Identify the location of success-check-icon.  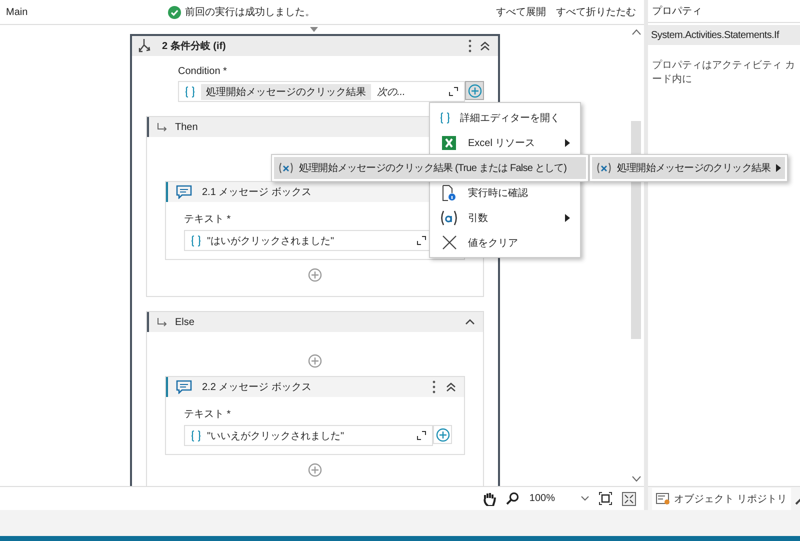
(174, 12).